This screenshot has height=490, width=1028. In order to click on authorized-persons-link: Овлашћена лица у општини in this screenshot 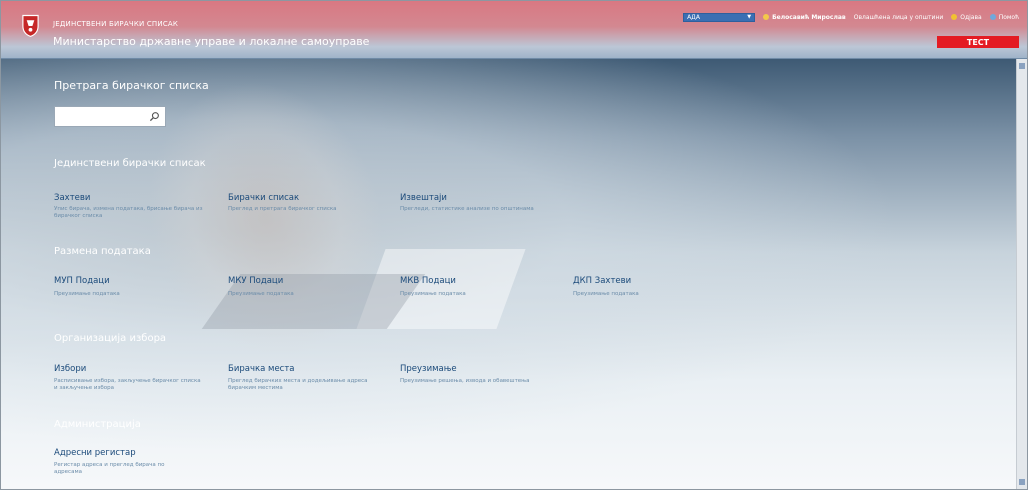, I will do `click(899, 17)`.